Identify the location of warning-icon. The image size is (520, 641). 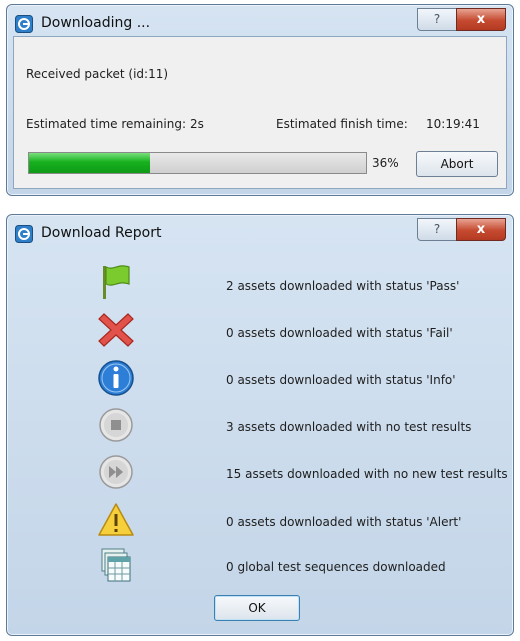
(116, 519).